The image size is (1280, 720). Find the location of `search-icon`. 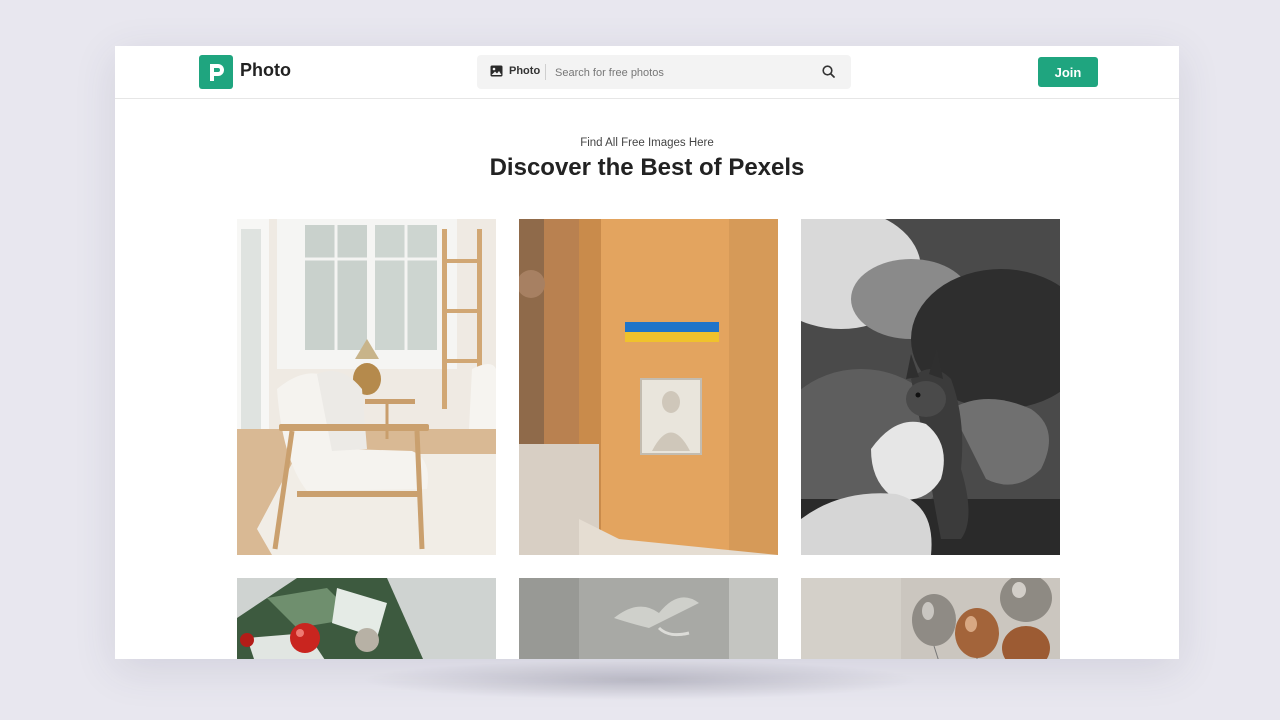

search-icon is located at coordinates (828, 71).